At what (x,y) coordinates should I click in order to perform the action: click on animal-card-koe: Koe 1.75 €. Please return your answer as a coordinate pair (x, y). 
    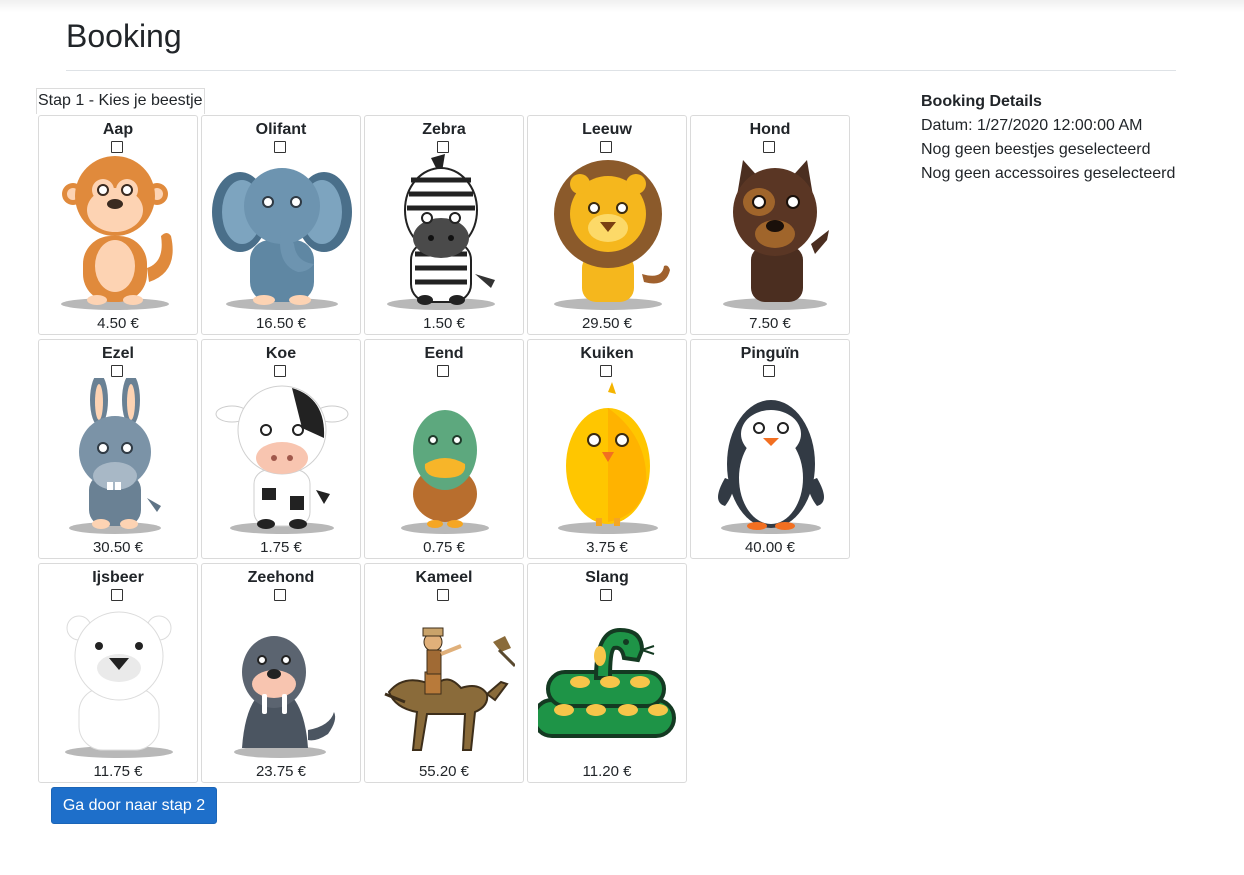
    Looking at the image, I should click on (281, 449).